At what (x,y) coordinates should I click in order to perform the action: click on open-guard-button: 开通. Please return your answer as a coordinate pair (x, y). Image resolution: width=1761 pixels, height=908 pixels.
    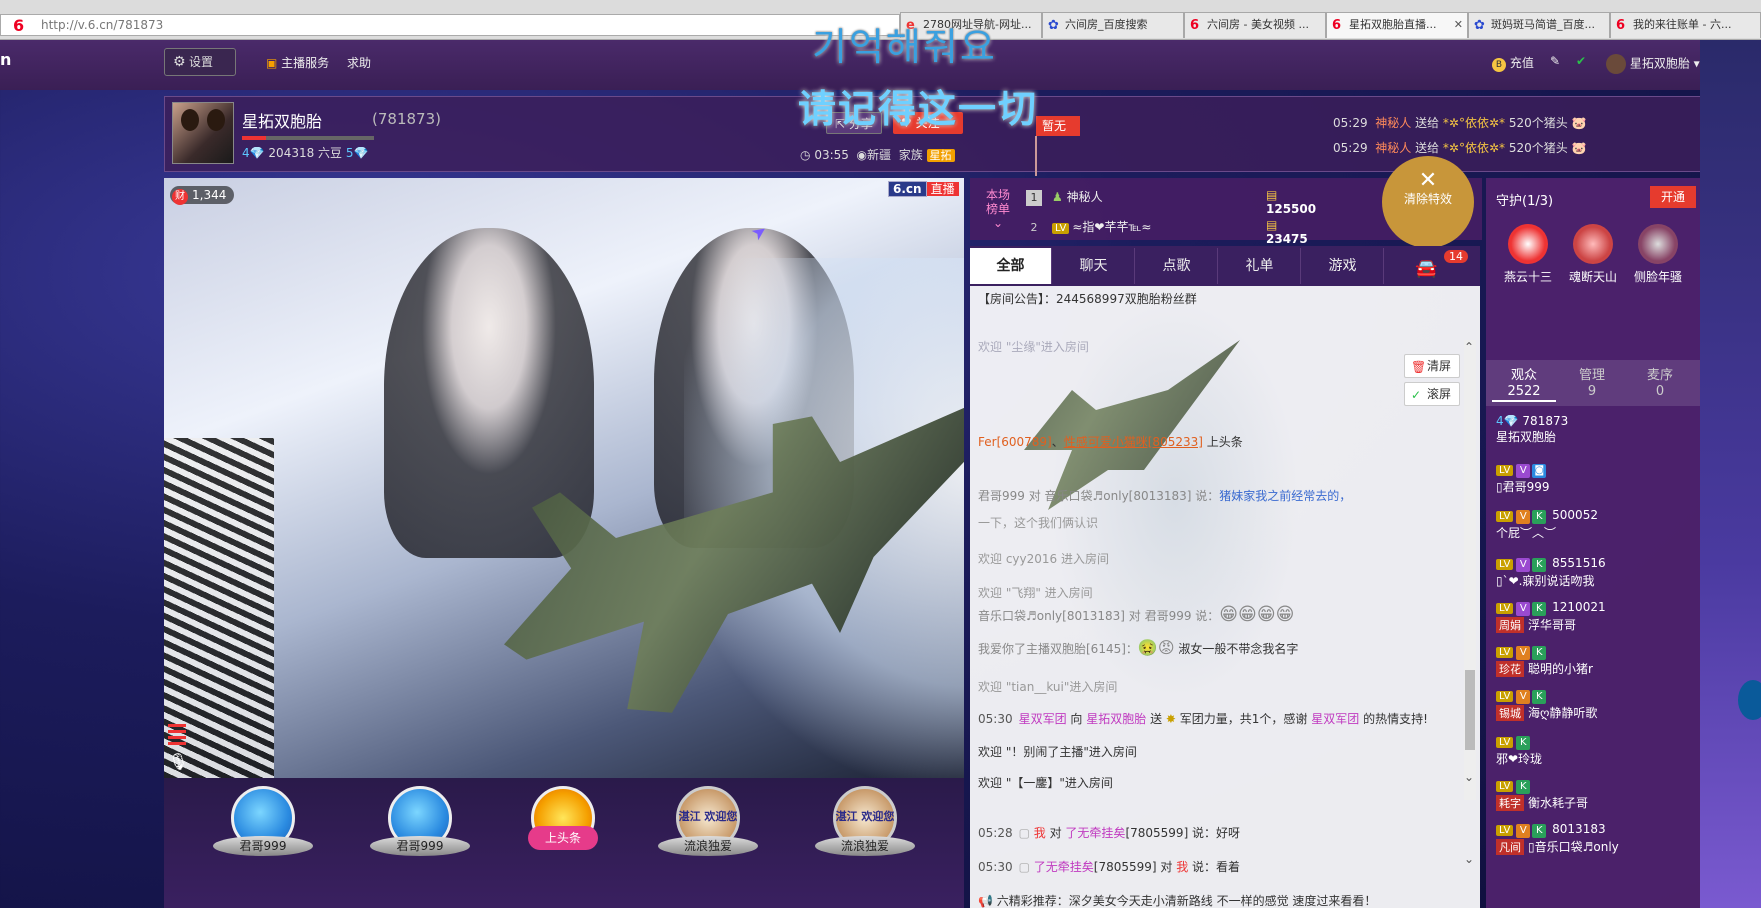
    Looking at the image, I should click on (1673, 197).